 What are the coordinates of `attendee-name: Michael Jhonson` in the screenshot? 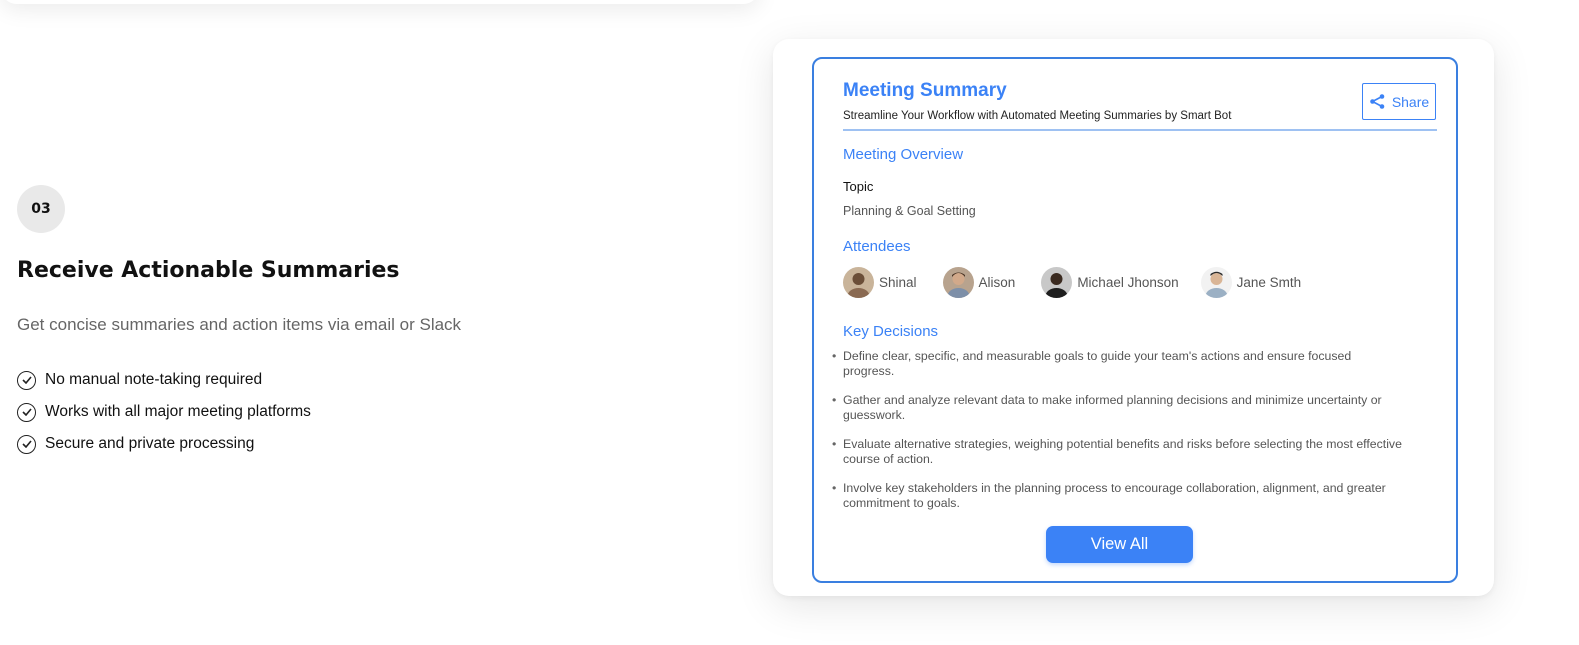 It's located at (1128, 282).